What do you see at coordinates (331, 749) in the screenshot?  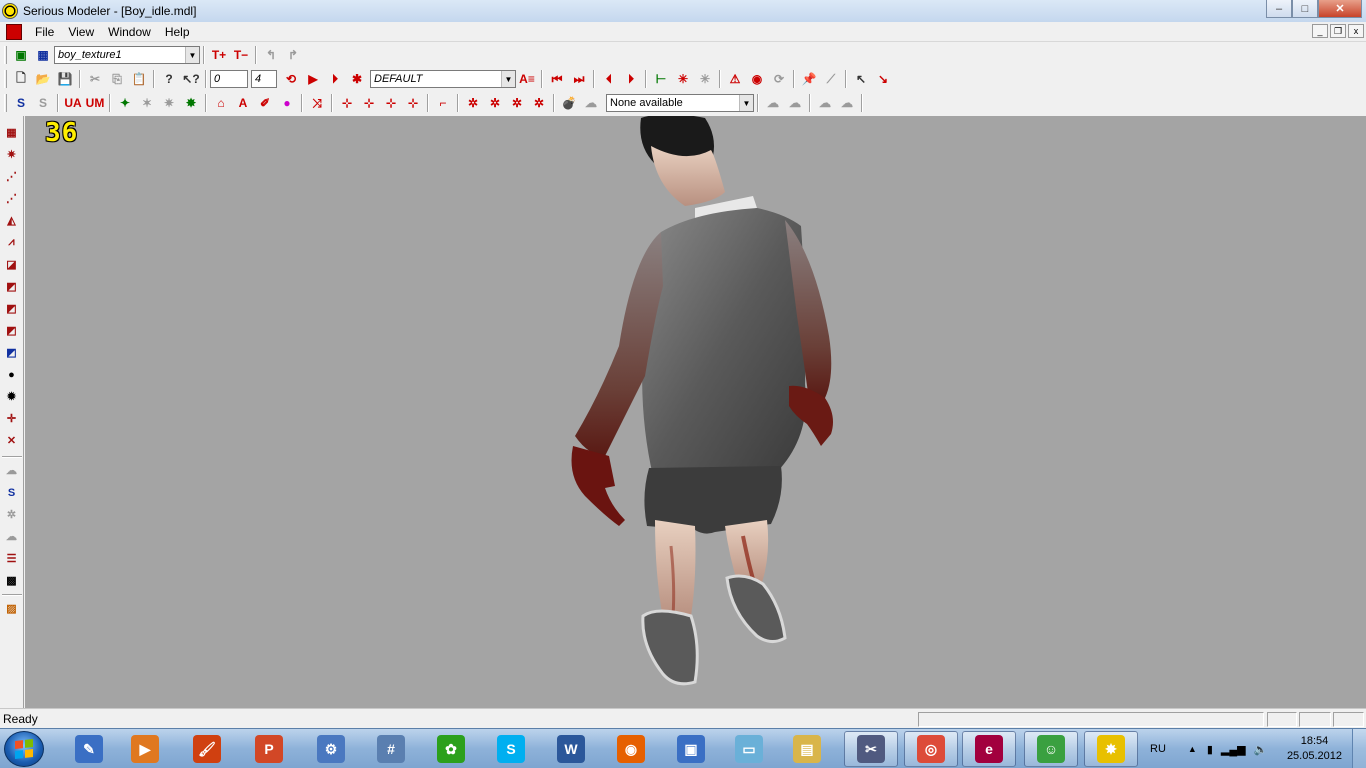 I see `taskbar-button-settings-app: ⚙` at bounding box center [331, 749].